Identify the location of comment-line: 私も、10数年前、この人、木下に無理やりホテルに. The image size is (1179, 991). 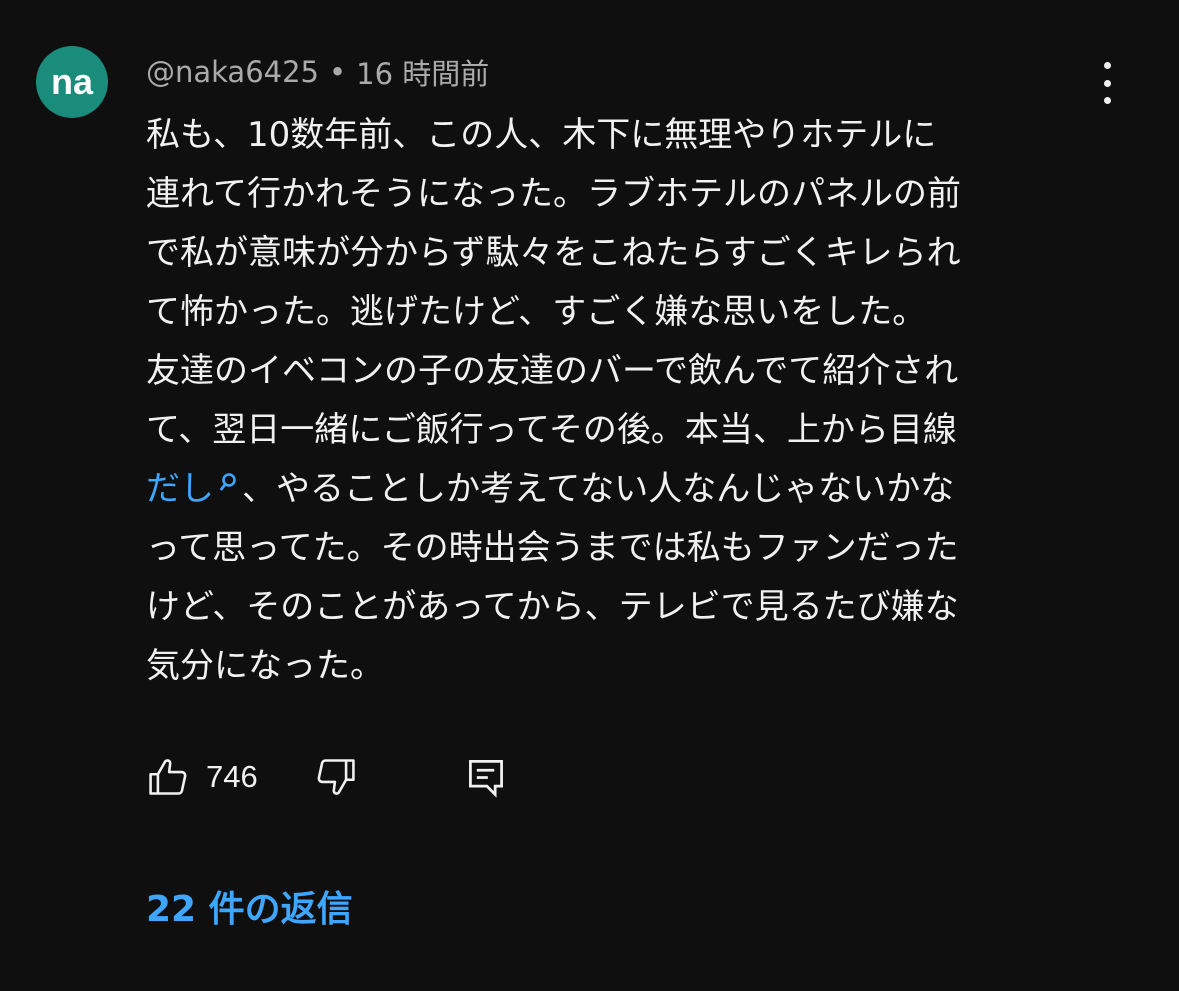
(541, 135).